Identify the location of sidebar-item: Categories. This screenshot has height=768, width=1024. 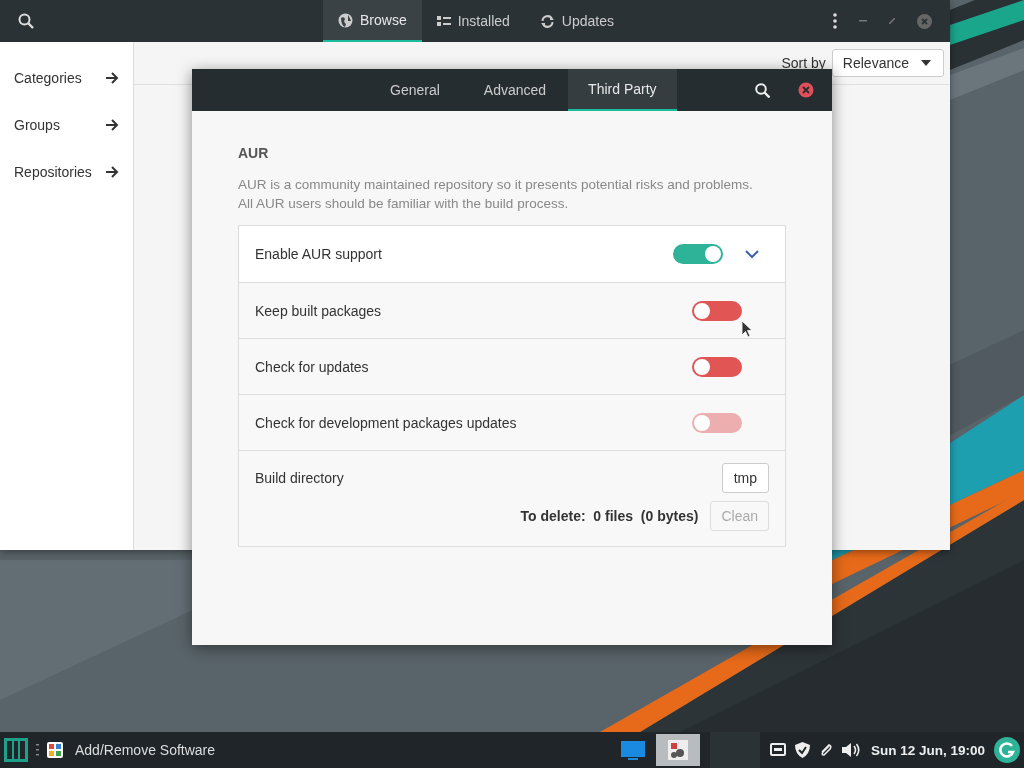
(66, 77).